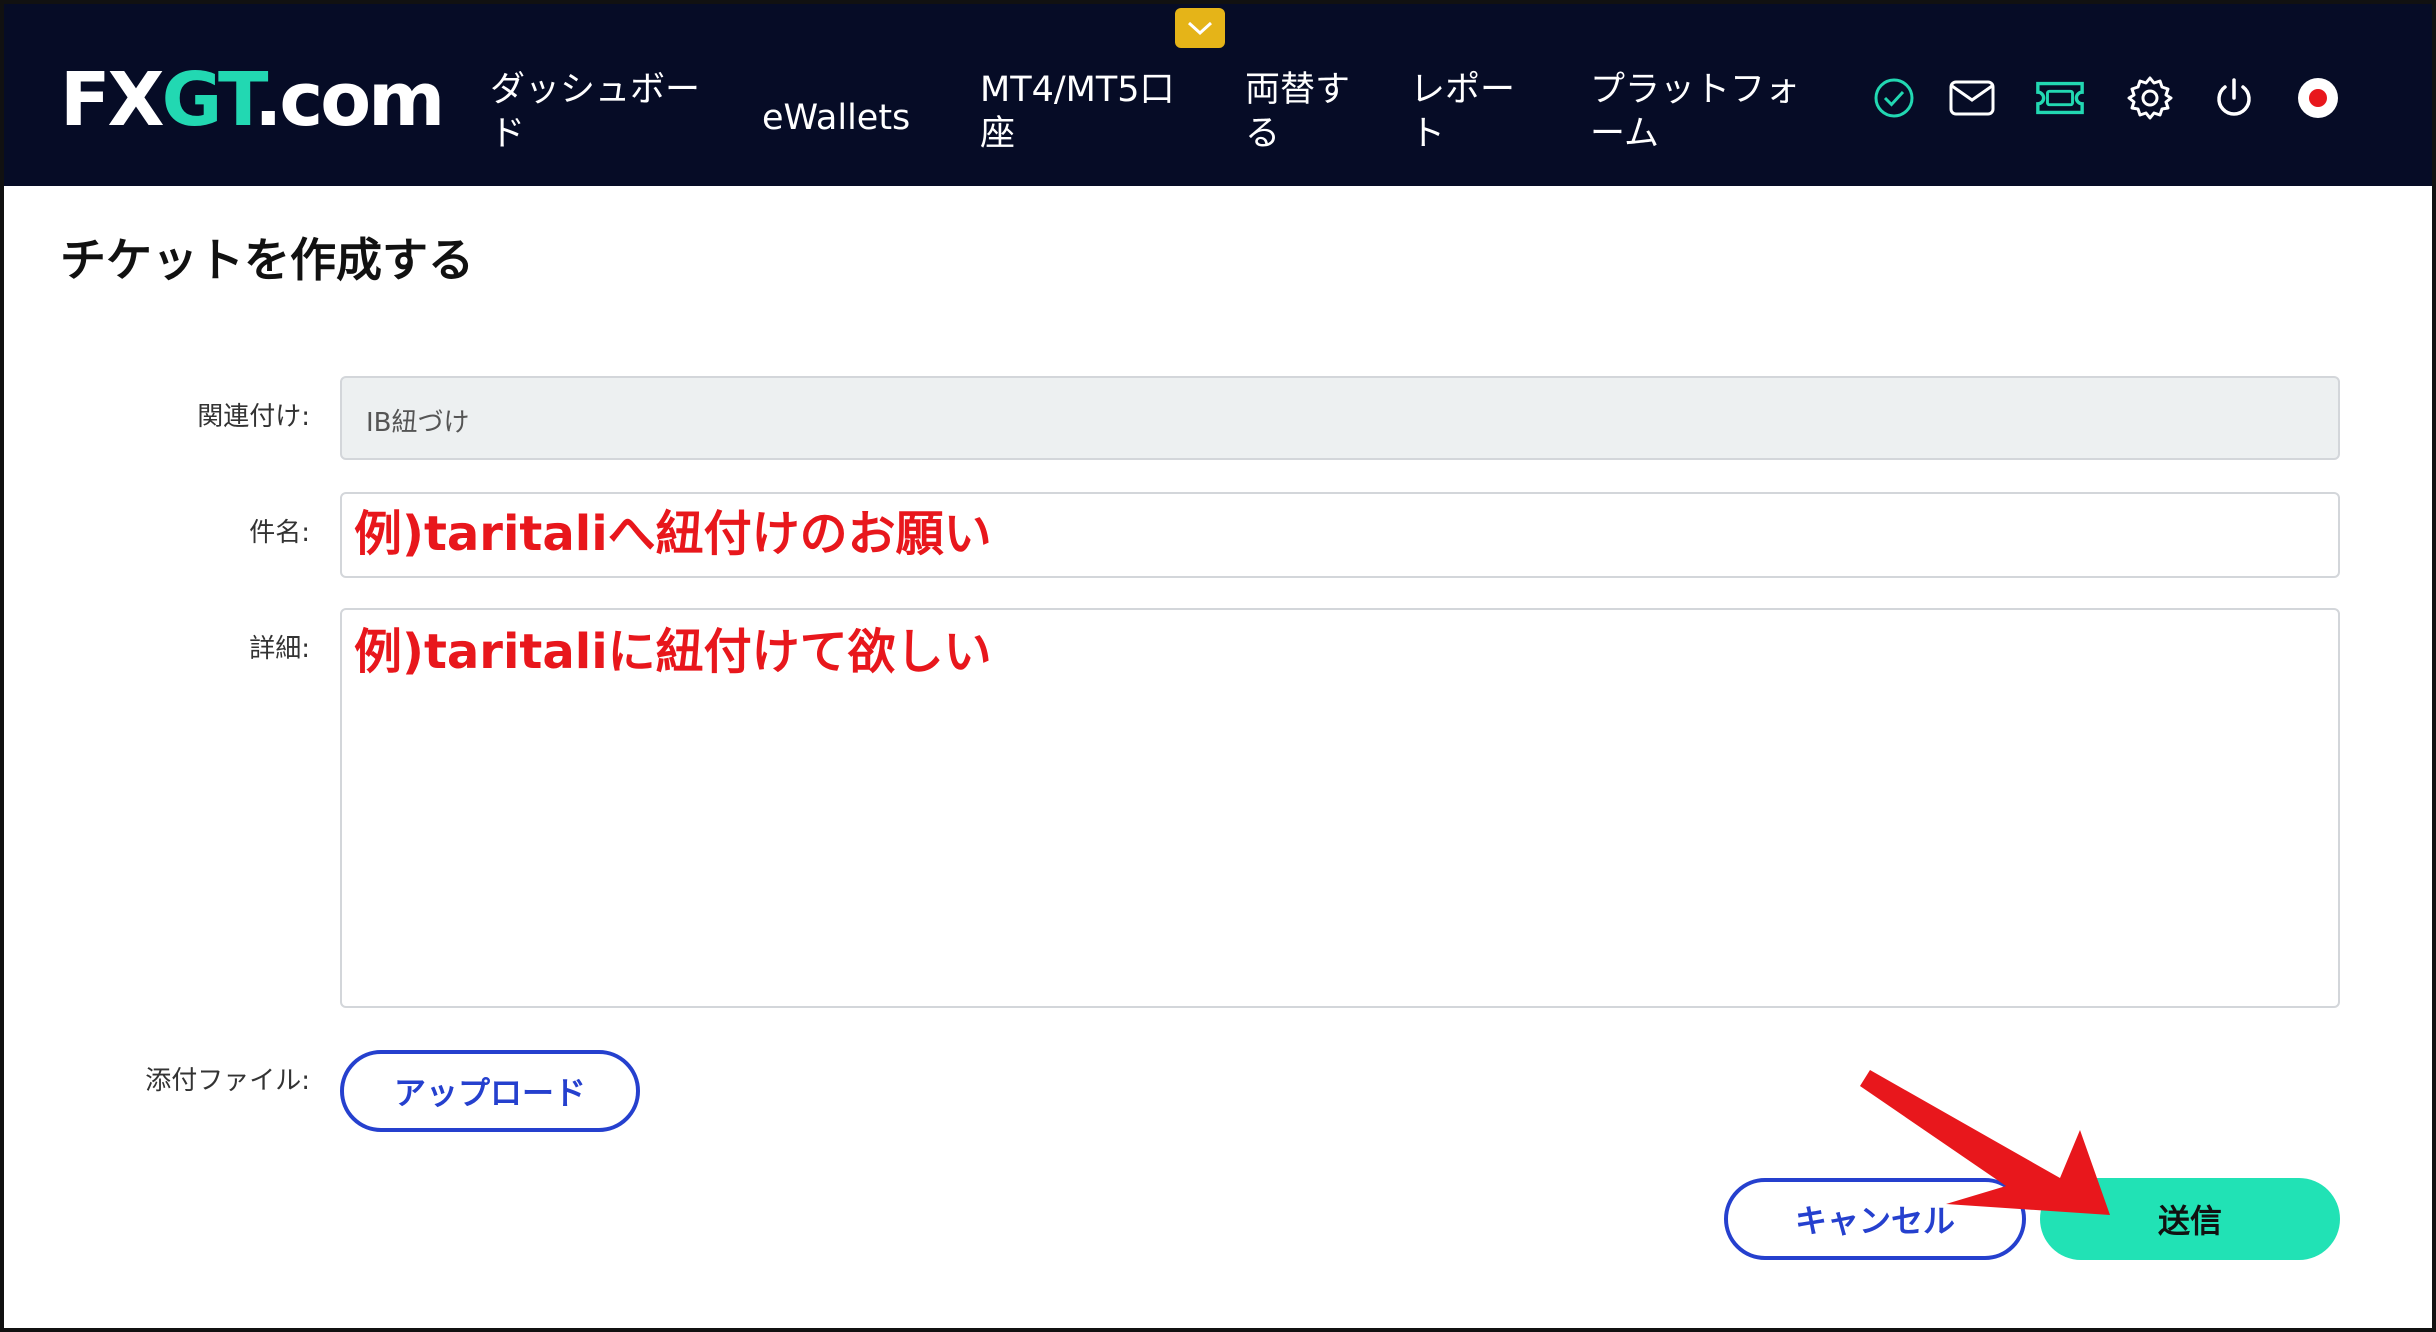 This screenshot has width=2436, height=1332. I want to click on nav-reports-line1: レポー, so click(1463, 90).